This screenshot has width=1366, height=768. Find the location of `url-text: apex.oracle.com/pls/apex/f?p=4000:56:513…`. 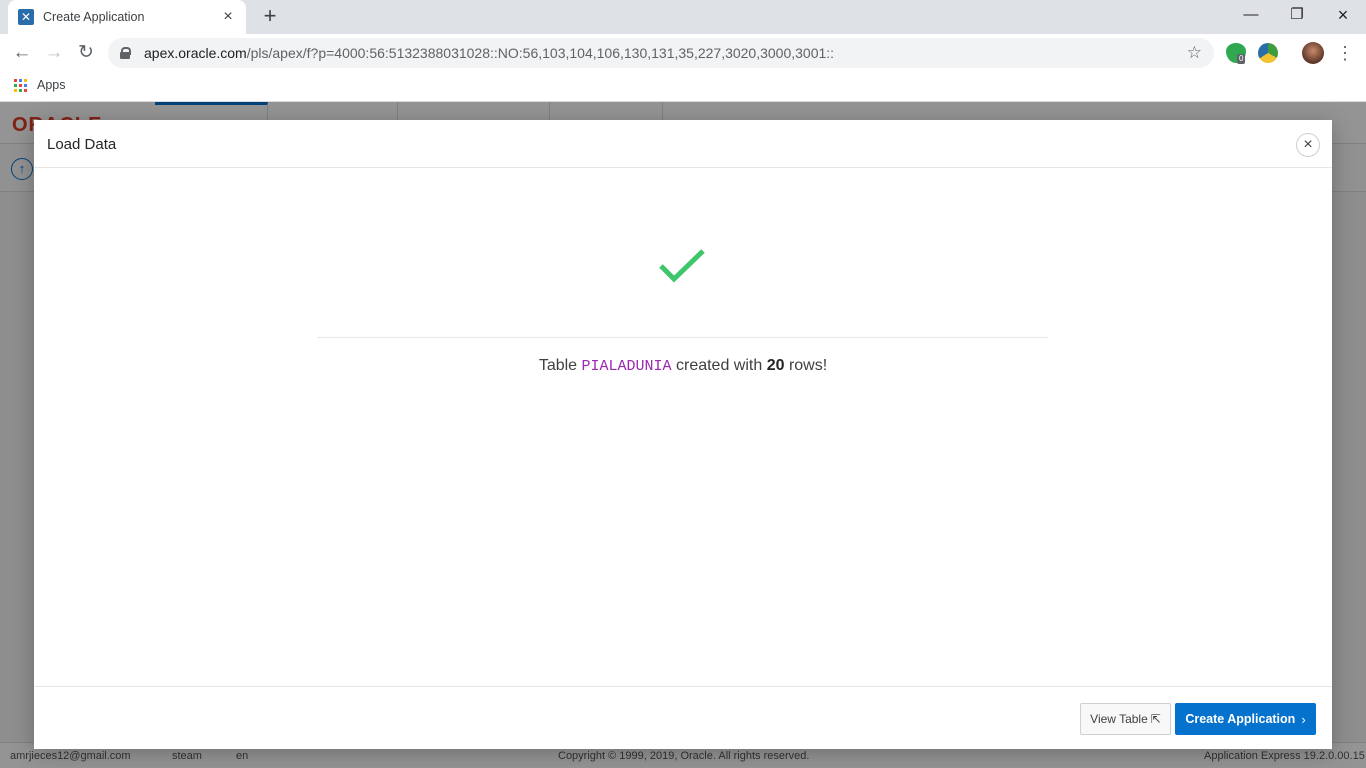

url-text: apex.oracle.com/pls/apex/f?p=4000:56:513… is located at coordinates (665, 53).